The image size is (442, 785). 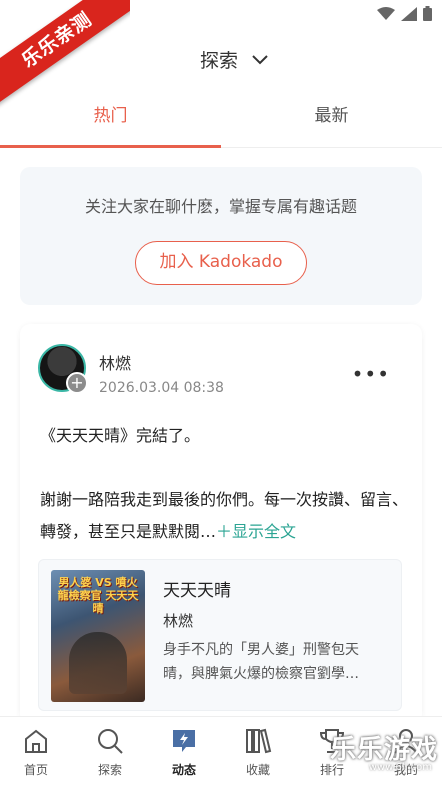 What do you see at coordinates (220, 206) in the screenshot?
I see `promo-text: 关注大家在聊什麽，掌握专属有趣话题` at bounding box center [220, 206].